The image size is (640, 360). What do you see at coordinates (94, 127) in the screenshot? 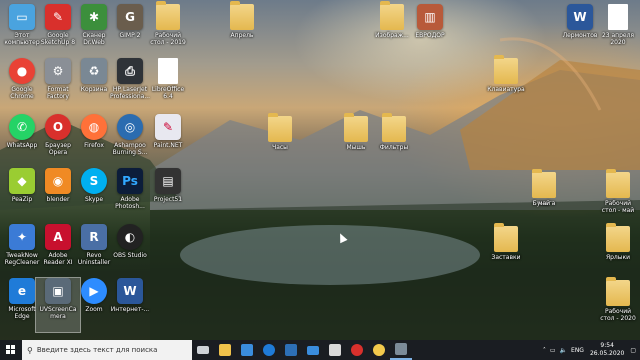
I see `firefox-icon: ◍` at bounding box center [94, 127].